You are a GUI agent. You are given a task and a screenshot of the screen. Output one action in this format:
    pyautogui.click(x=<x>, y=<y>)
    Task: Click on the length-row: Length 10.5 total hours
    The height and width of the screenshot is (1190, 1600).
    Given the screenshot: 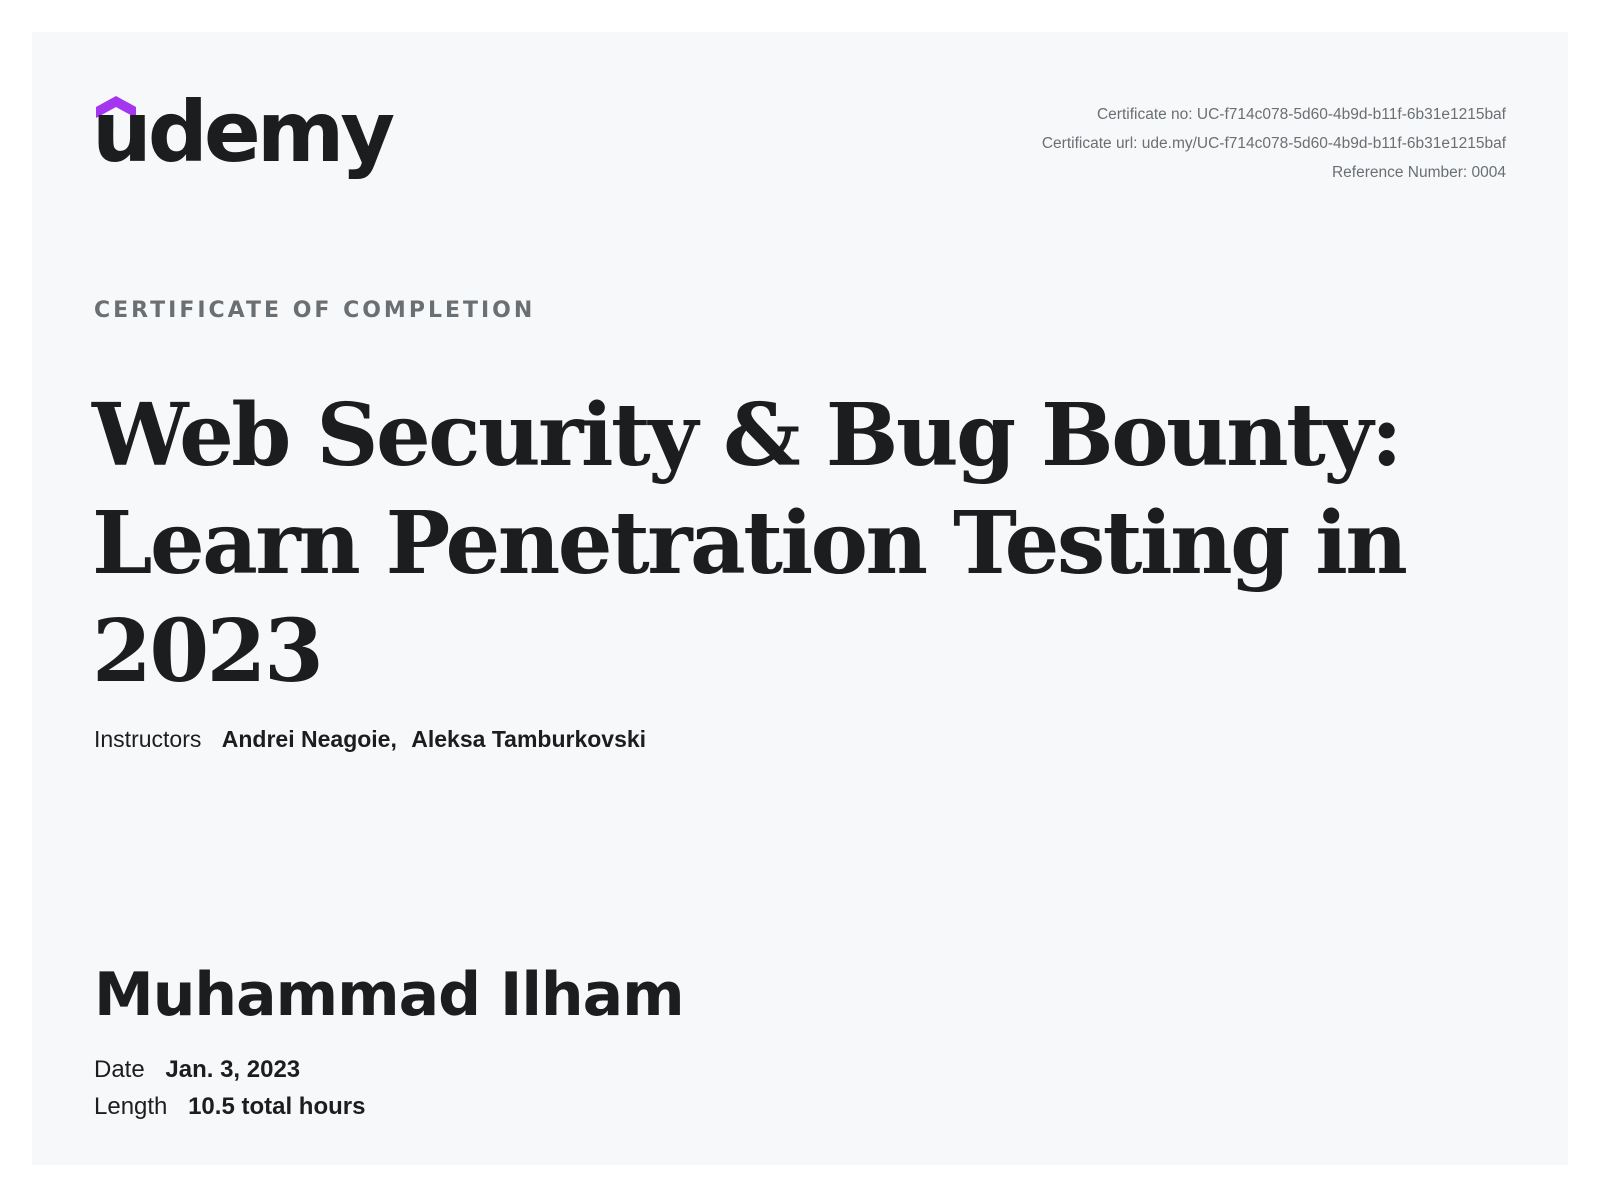 What is the action you would take?
    pyautogui.click(x=229, y=1107)
    